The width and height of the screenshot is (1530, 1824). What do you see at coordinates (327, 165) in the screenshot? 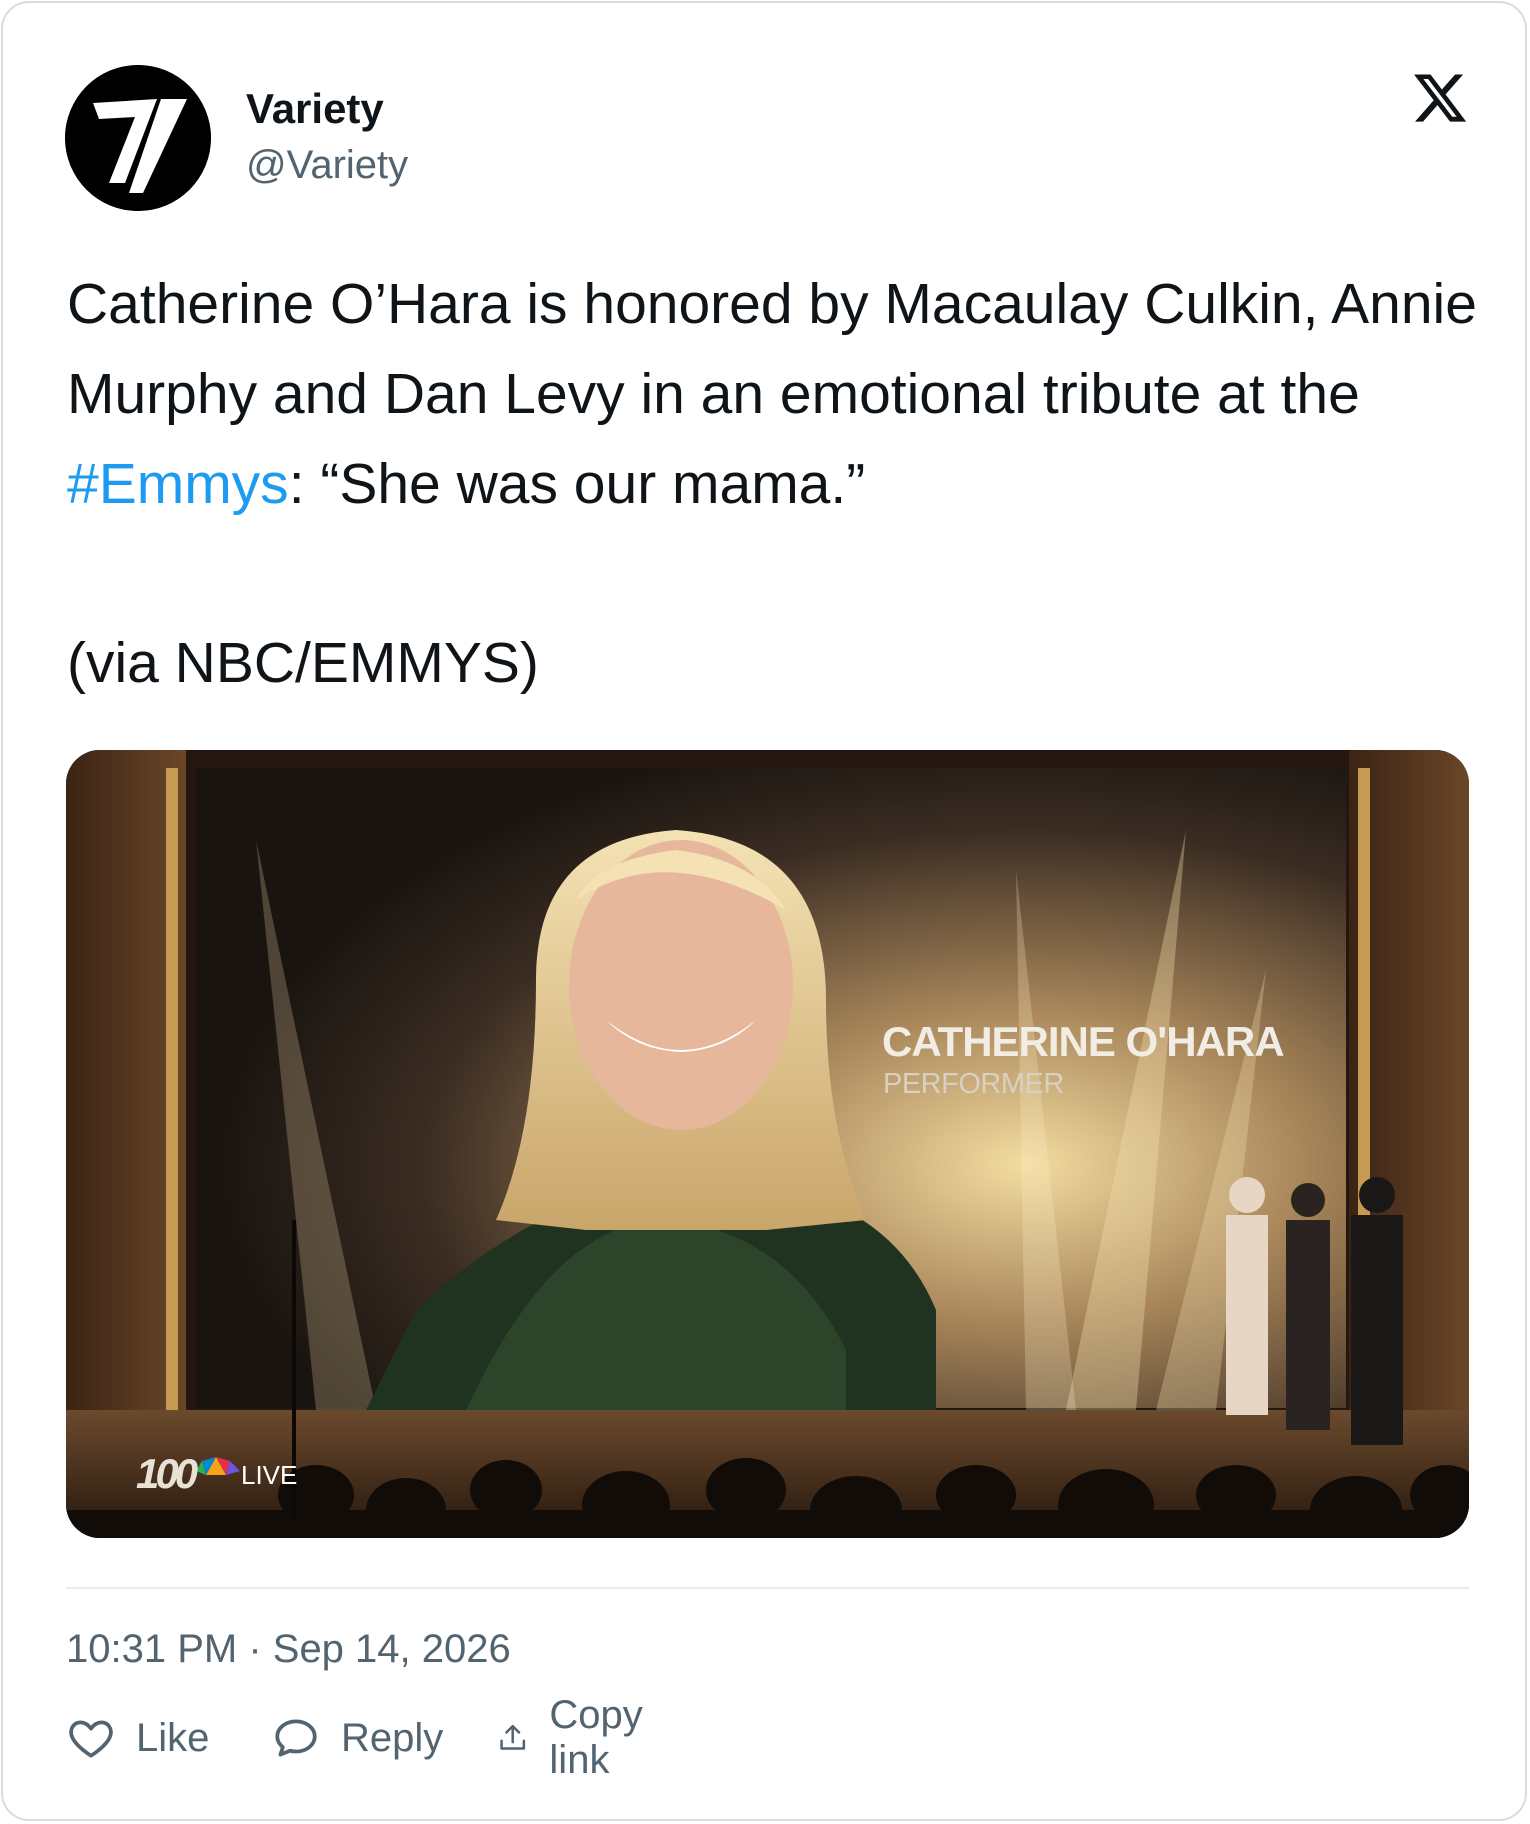
I see `author-handle: @Variety` at bounding box center [327, 165].